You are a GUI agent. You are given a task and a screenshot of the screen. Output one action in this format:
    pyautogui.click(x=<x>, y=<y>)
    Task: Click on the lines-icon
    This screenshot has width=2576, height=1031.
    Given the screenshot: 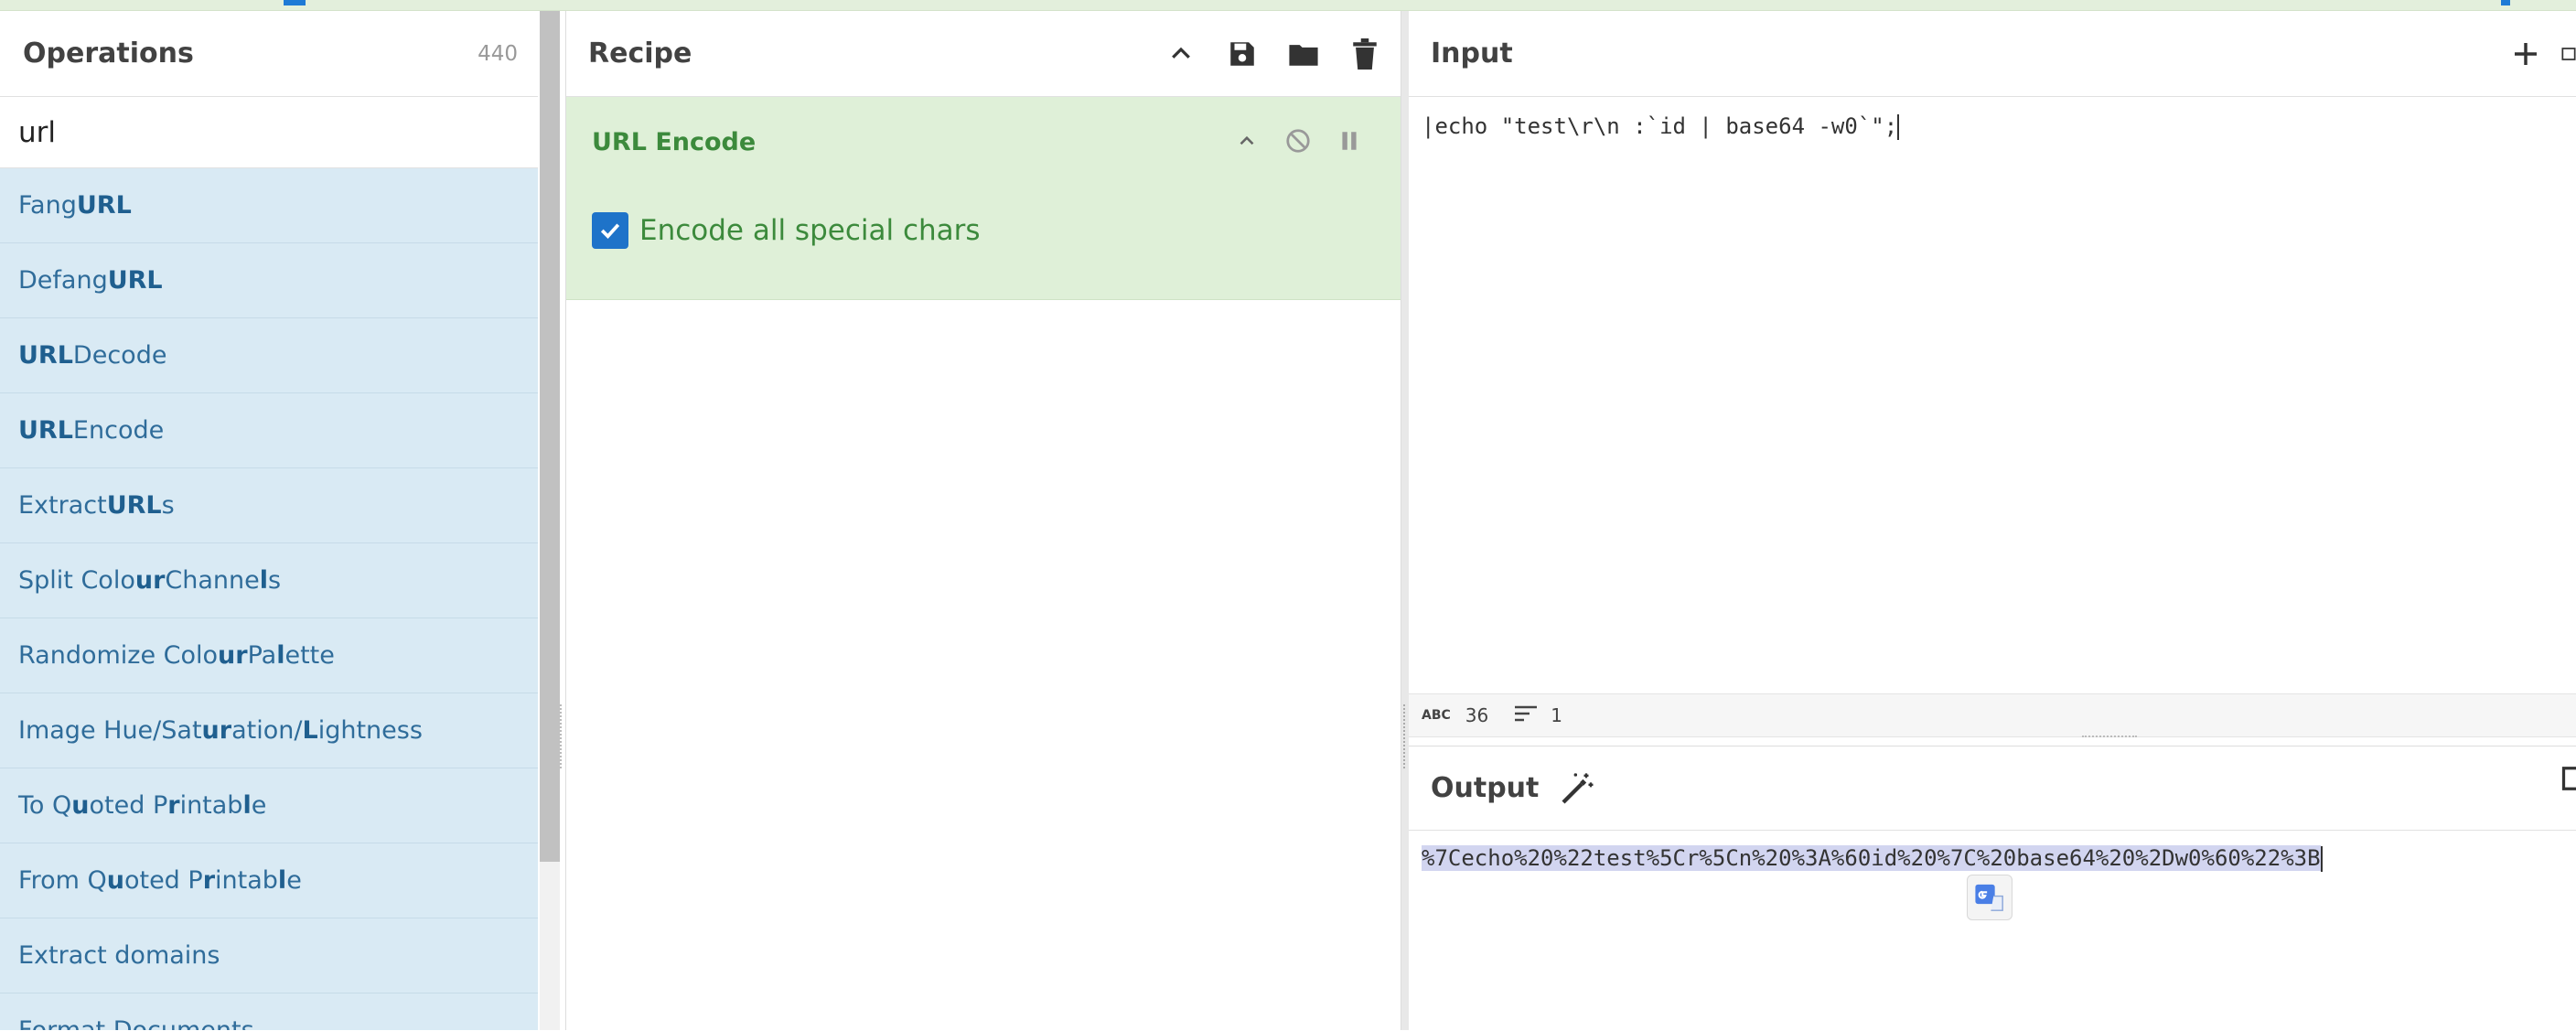 What is the action you would take?
    pyautogui.click(x=1526, y=716)
    